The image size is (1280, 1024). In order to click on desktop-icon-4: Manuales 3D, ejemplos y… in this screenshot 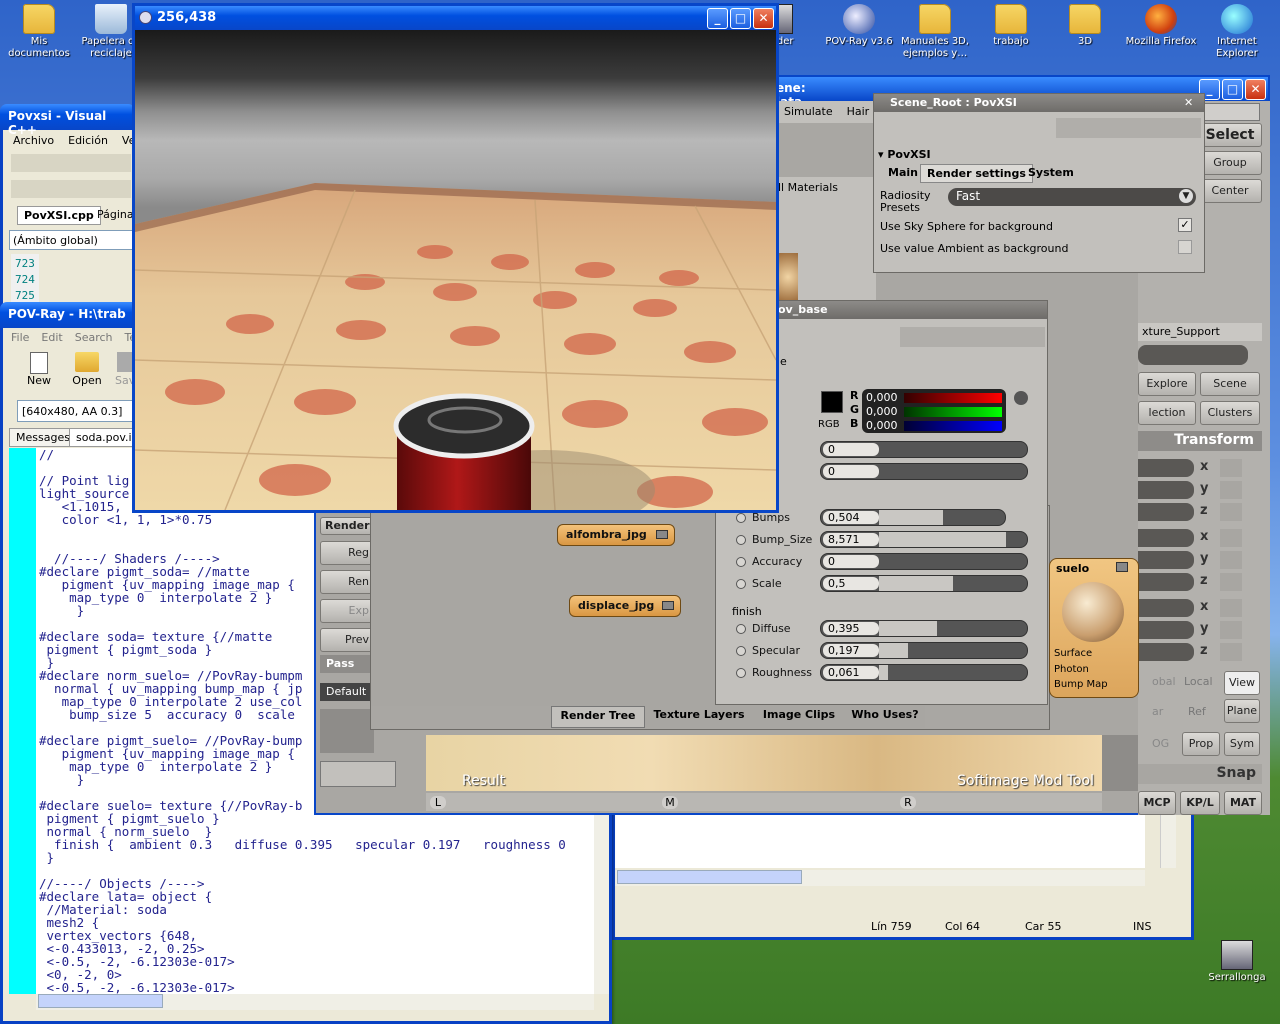, I will do `click(935, 32)`.